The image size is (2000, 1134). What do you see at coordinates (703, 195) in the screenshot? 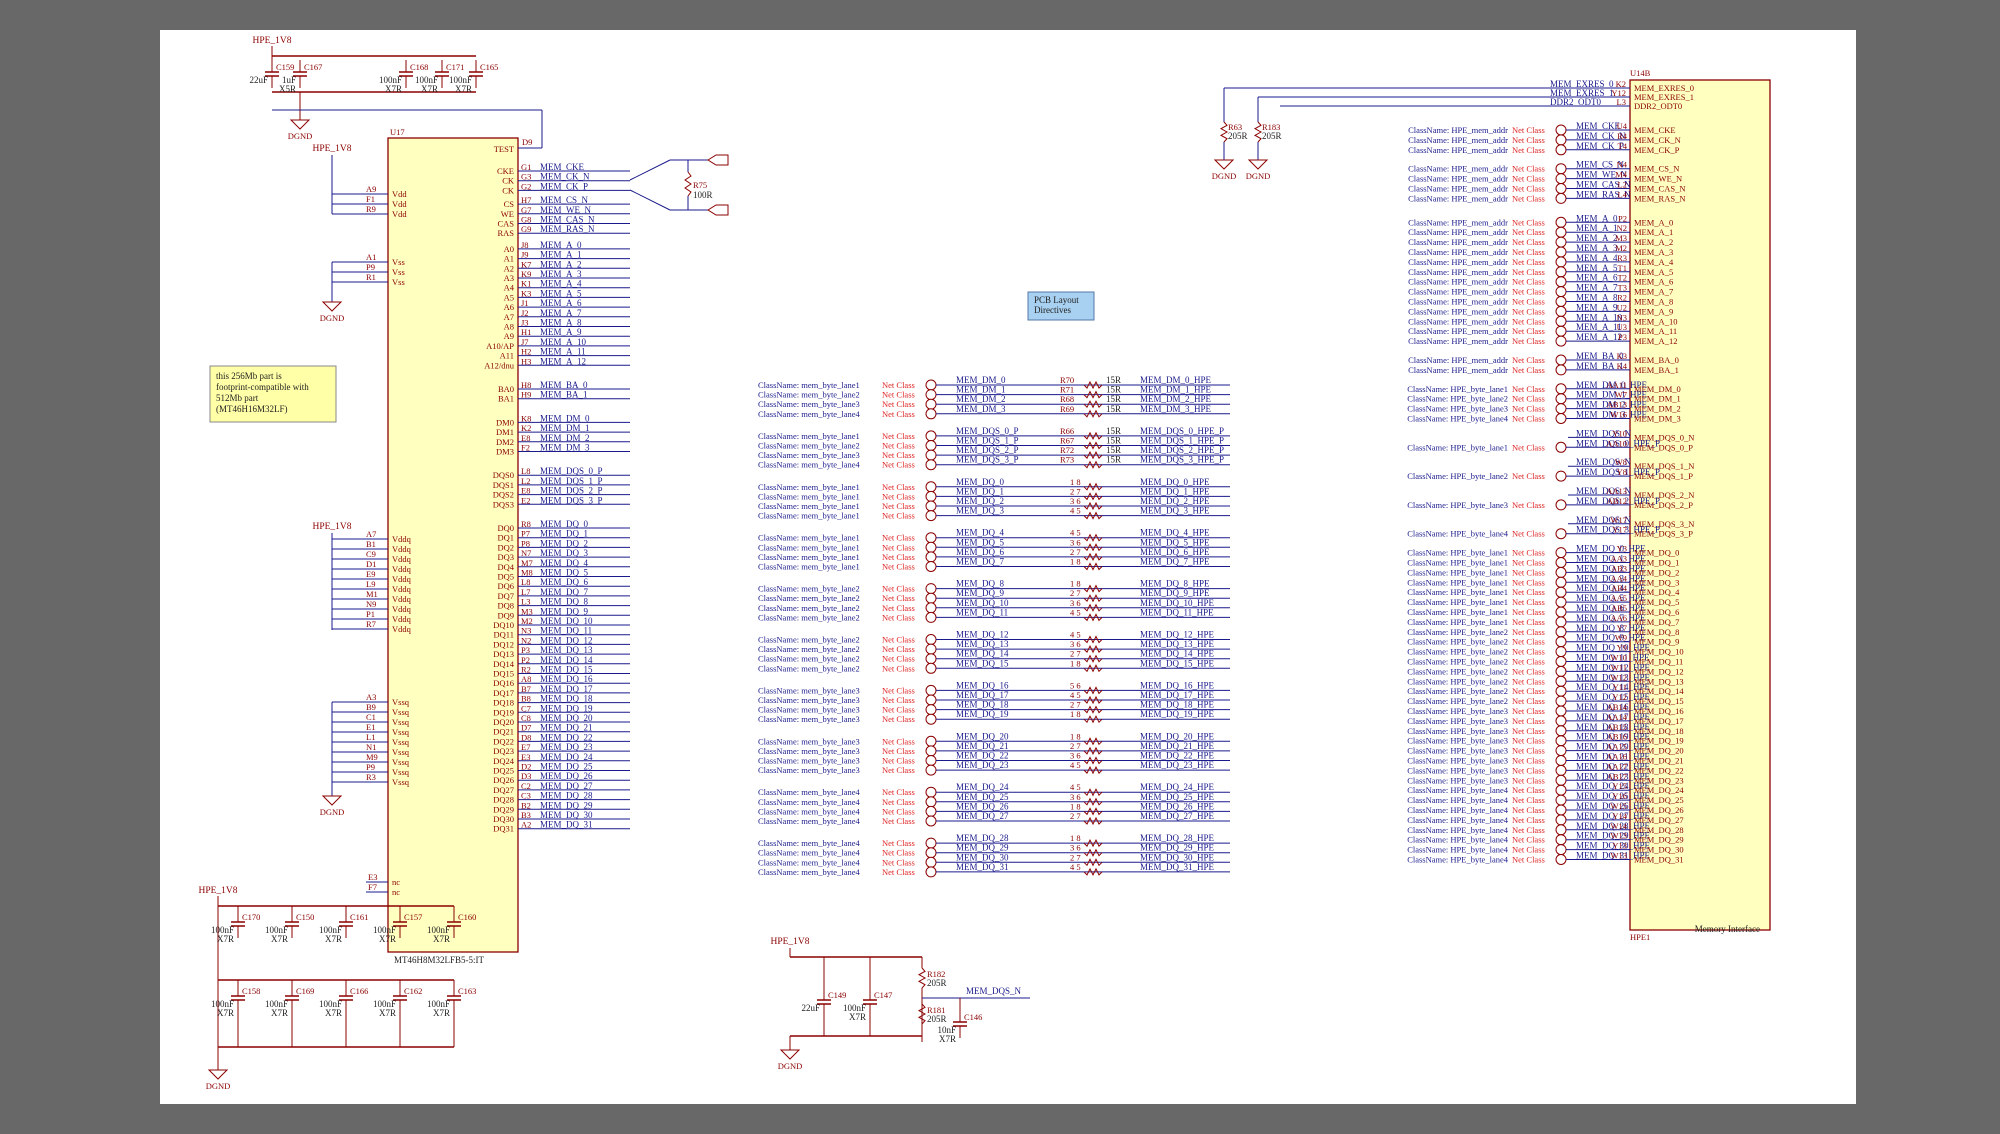
I see `r75-value: 100R` at bounding box center [703, 195].